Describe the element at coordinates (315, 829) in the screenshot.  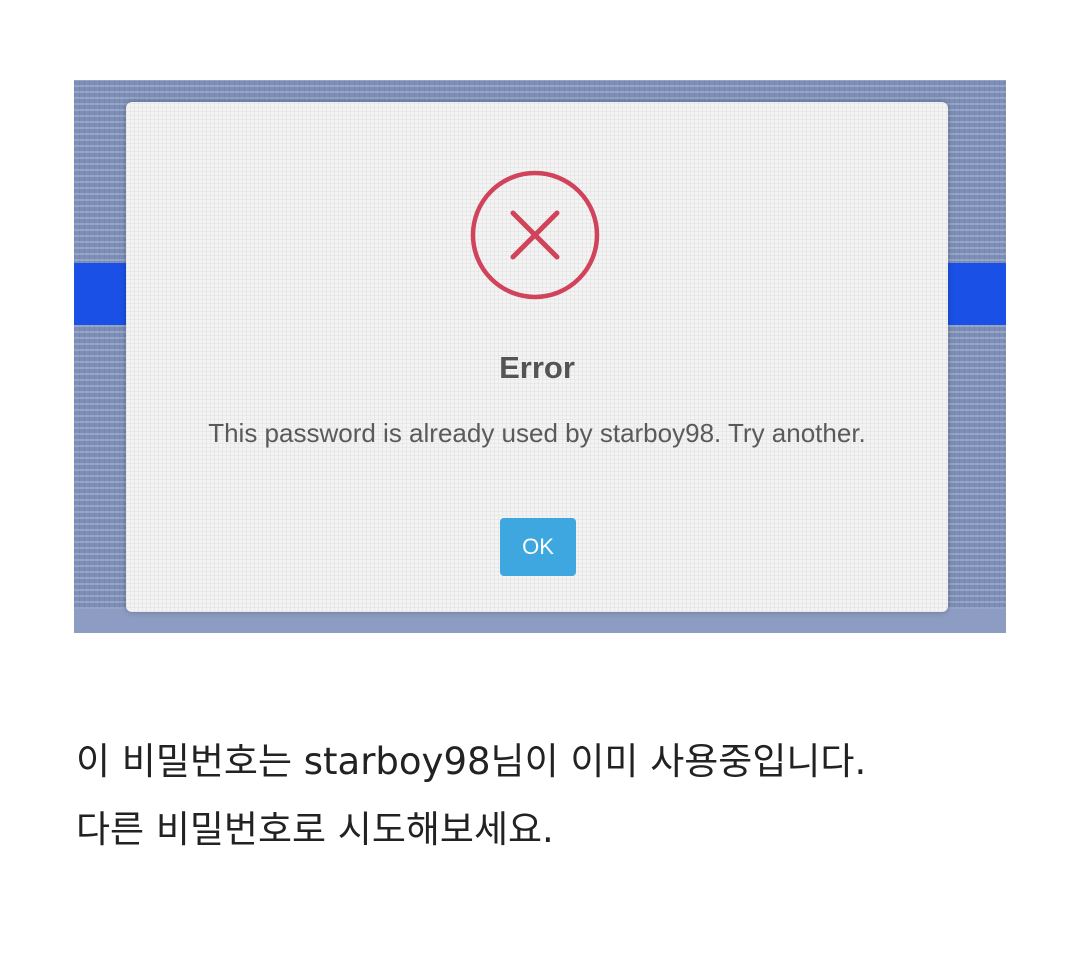
I see `caption-line-2: 다른 비밀번호로 시도해보세요.` at that location.